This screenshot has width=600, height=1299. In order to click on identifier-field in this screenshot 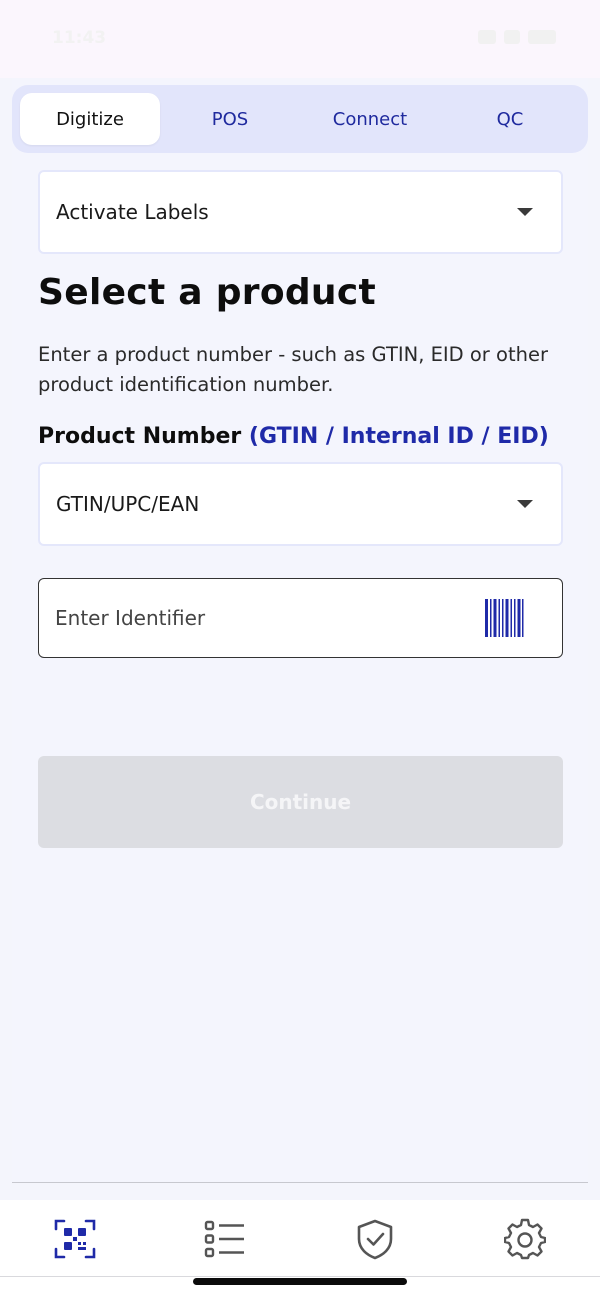, I will do `click(300, 618)`.